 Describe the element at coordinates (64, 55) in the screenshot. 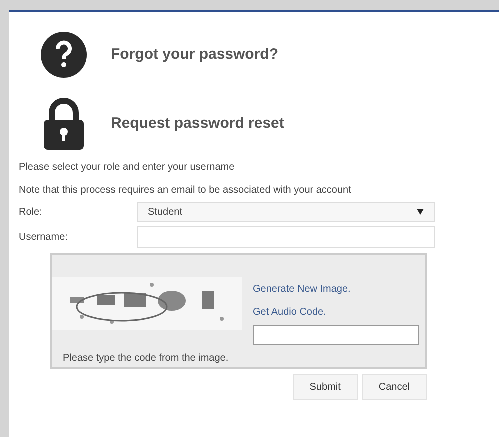

I see `question-icon` at that location.